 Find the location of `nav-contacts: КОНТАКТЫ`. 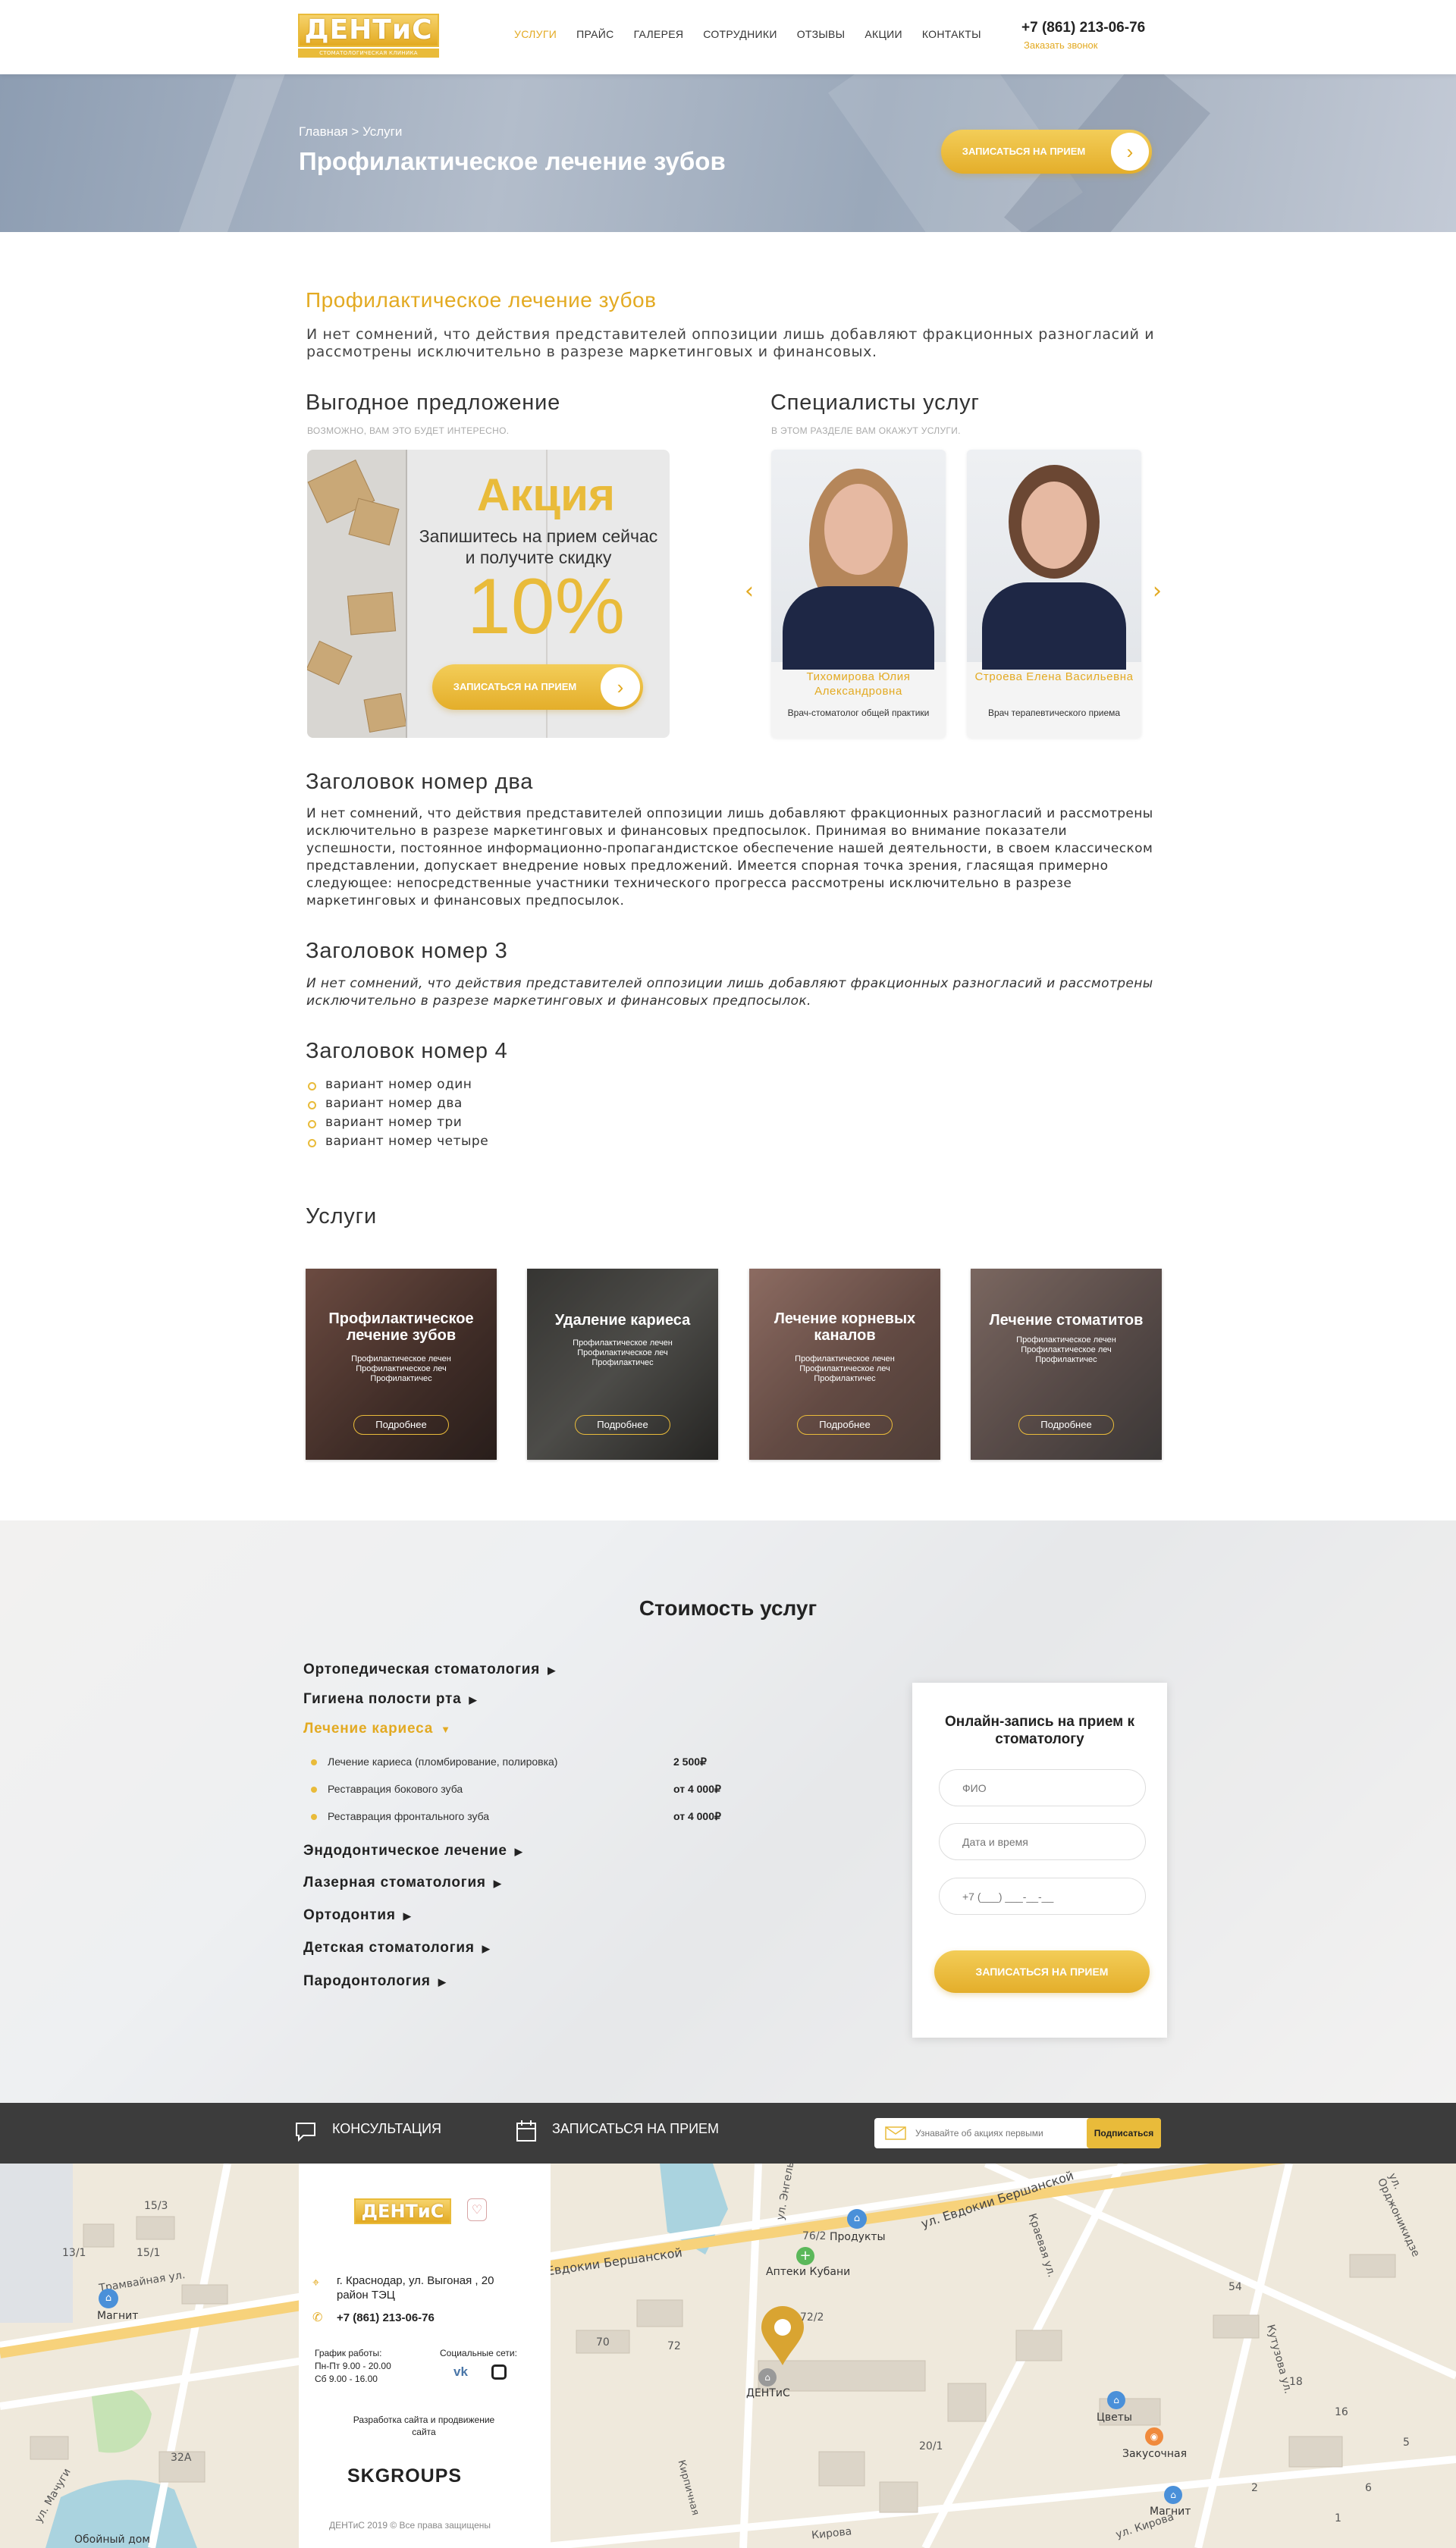

nav-contacts: КОНТАКТЫ is located at coordinates (951, 35).